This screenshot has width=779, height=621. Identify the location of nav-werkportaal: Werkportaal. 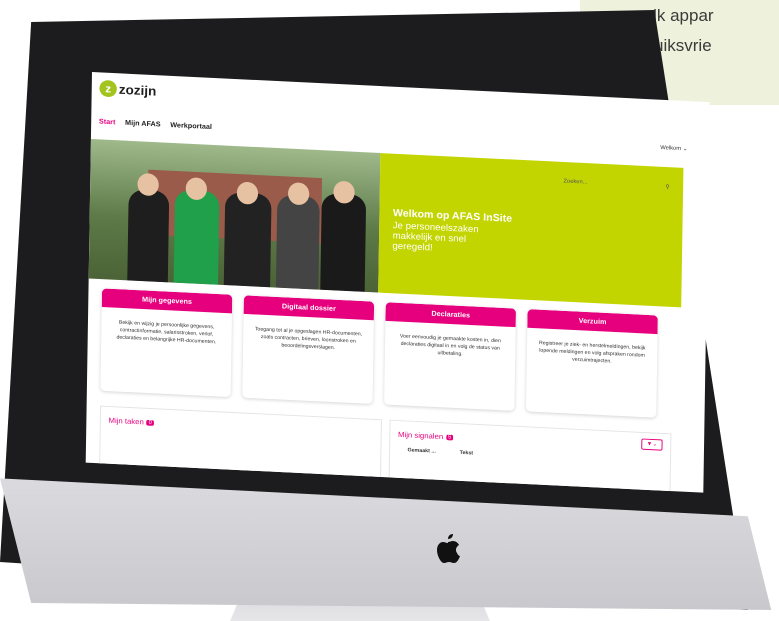
(191, 125).